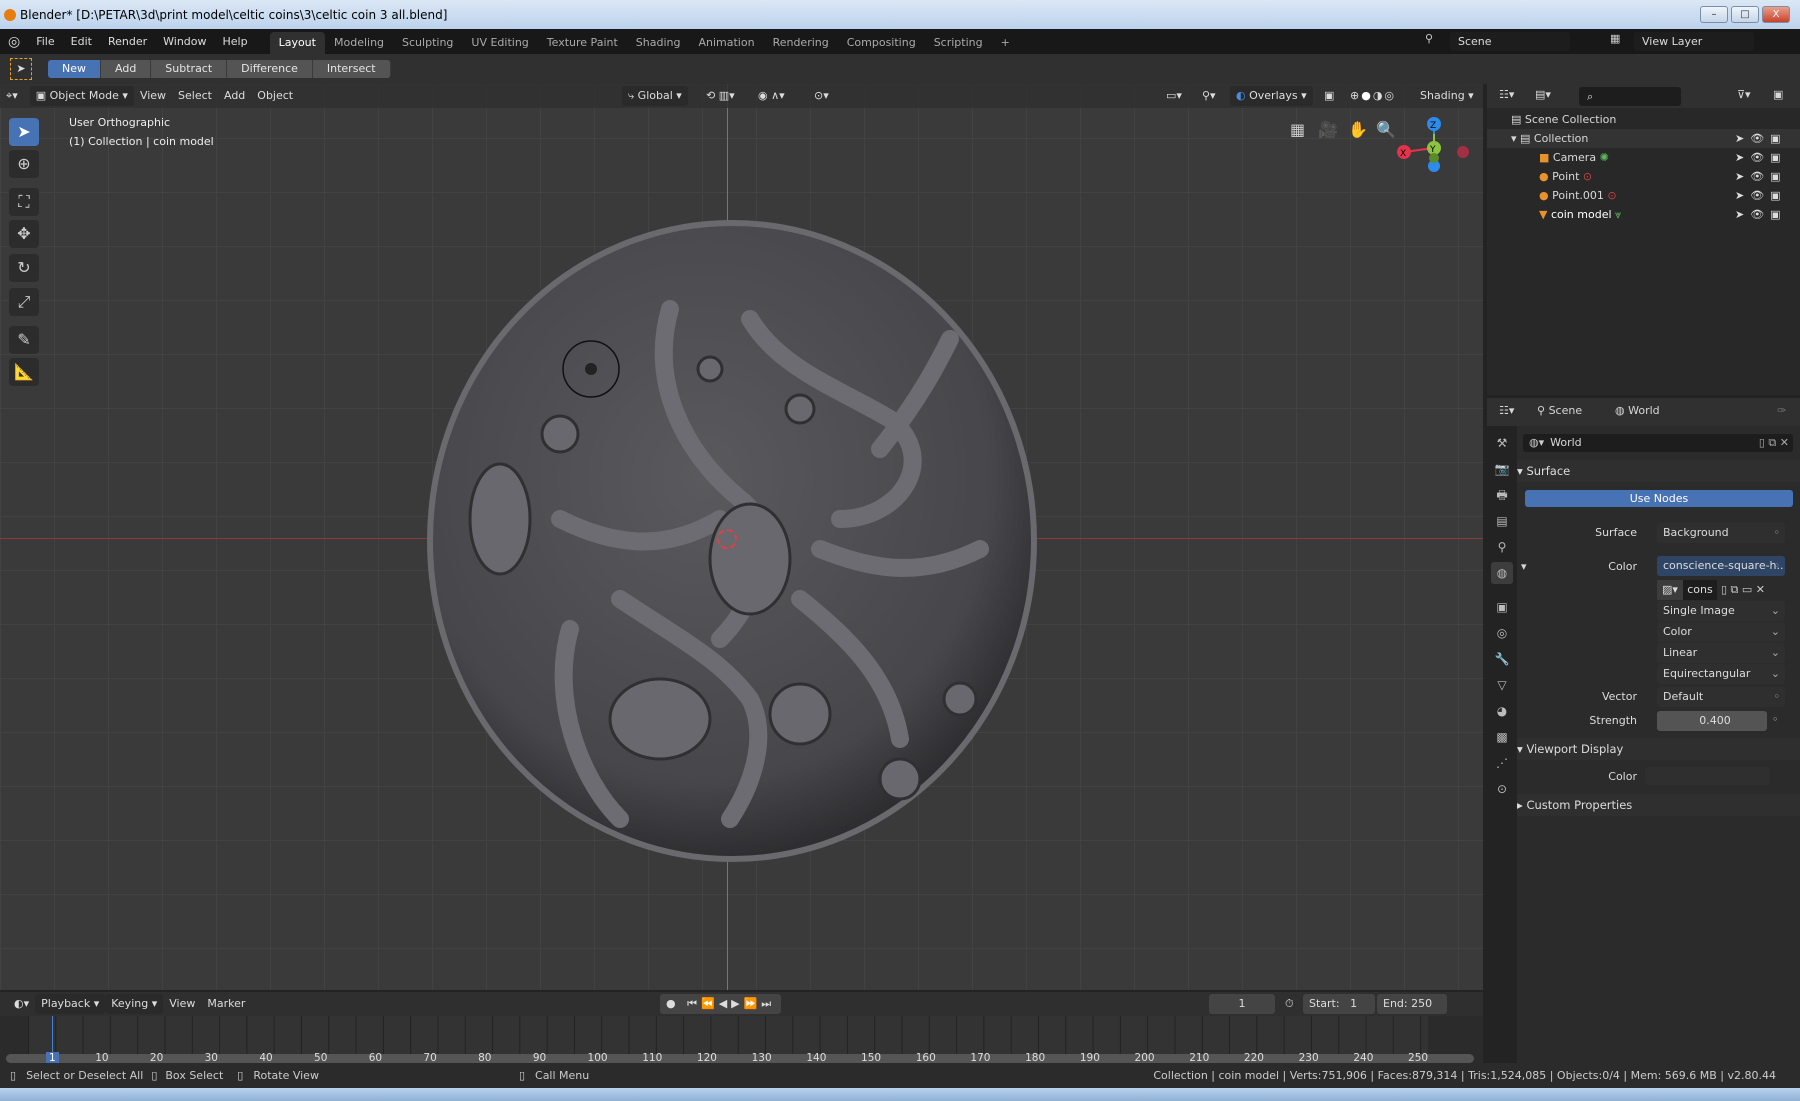 The height and width of the screenshot is (1101, 1800). Describe the element at coordinates (14, 42) in the screenshot. I see `blender-menu-icon: ◎` at that location.